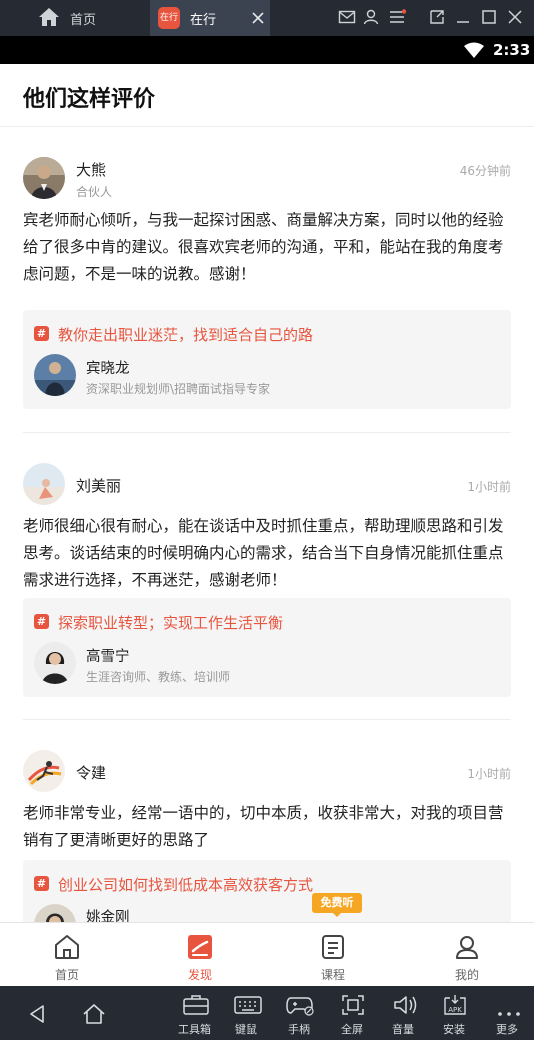  Describe the element at coordinates (474, 52) in the screenshot. I see `wifi-icon` at that location.